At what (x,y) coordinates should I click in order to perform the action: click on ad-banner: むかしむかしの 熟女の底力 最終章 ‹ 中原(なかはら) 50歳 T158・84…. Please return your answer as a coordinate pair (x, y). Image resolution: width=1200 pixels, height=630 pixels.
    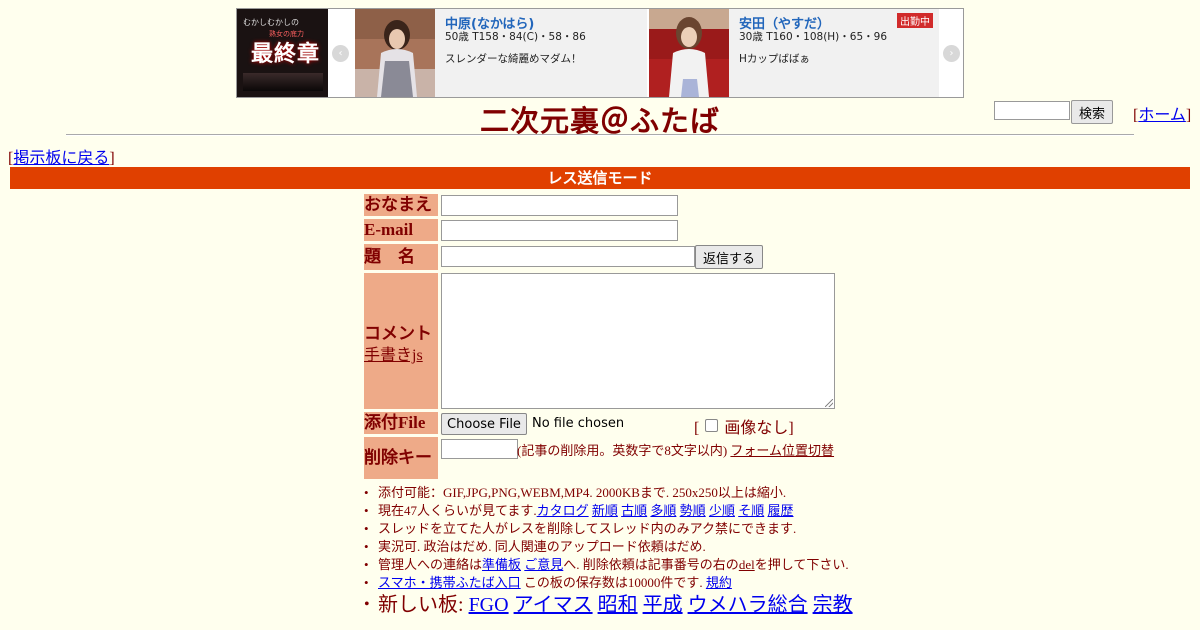
    Looking at the image, I should click on (600, 53).